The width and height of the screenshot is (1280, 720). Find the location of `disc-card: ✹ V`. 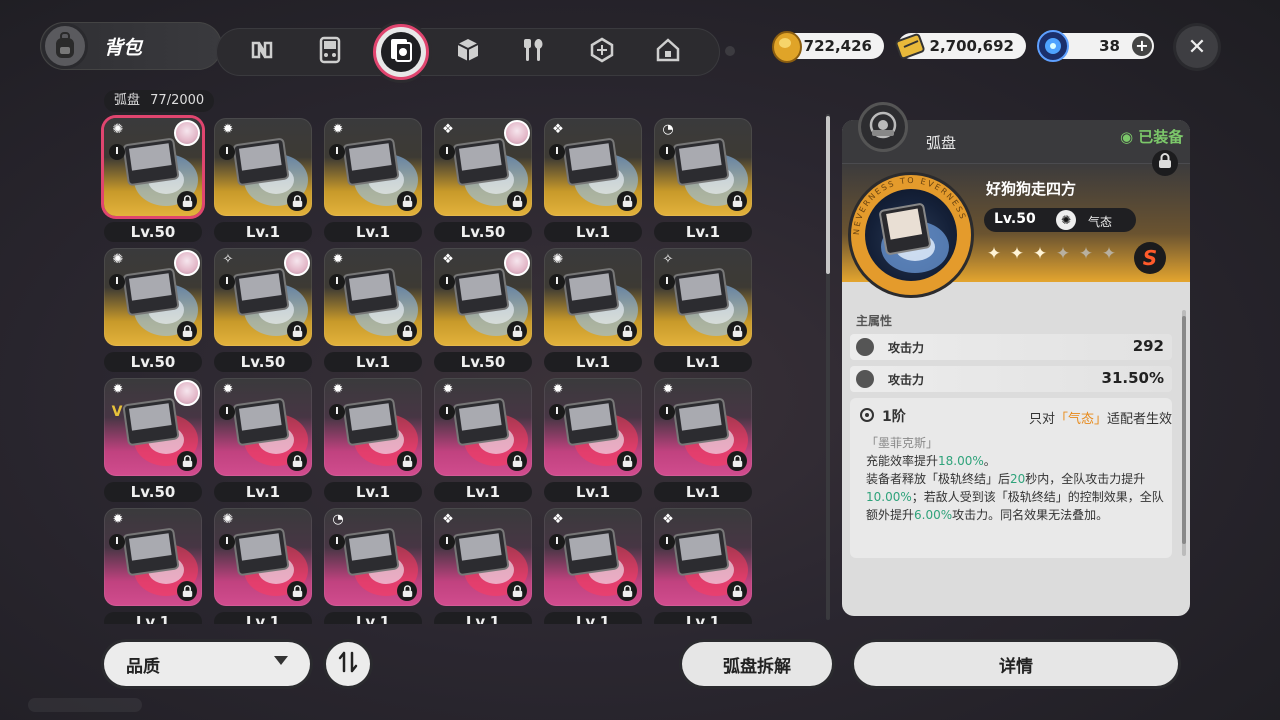

disc-card: ✹ V is located at coordinates (153, 427).